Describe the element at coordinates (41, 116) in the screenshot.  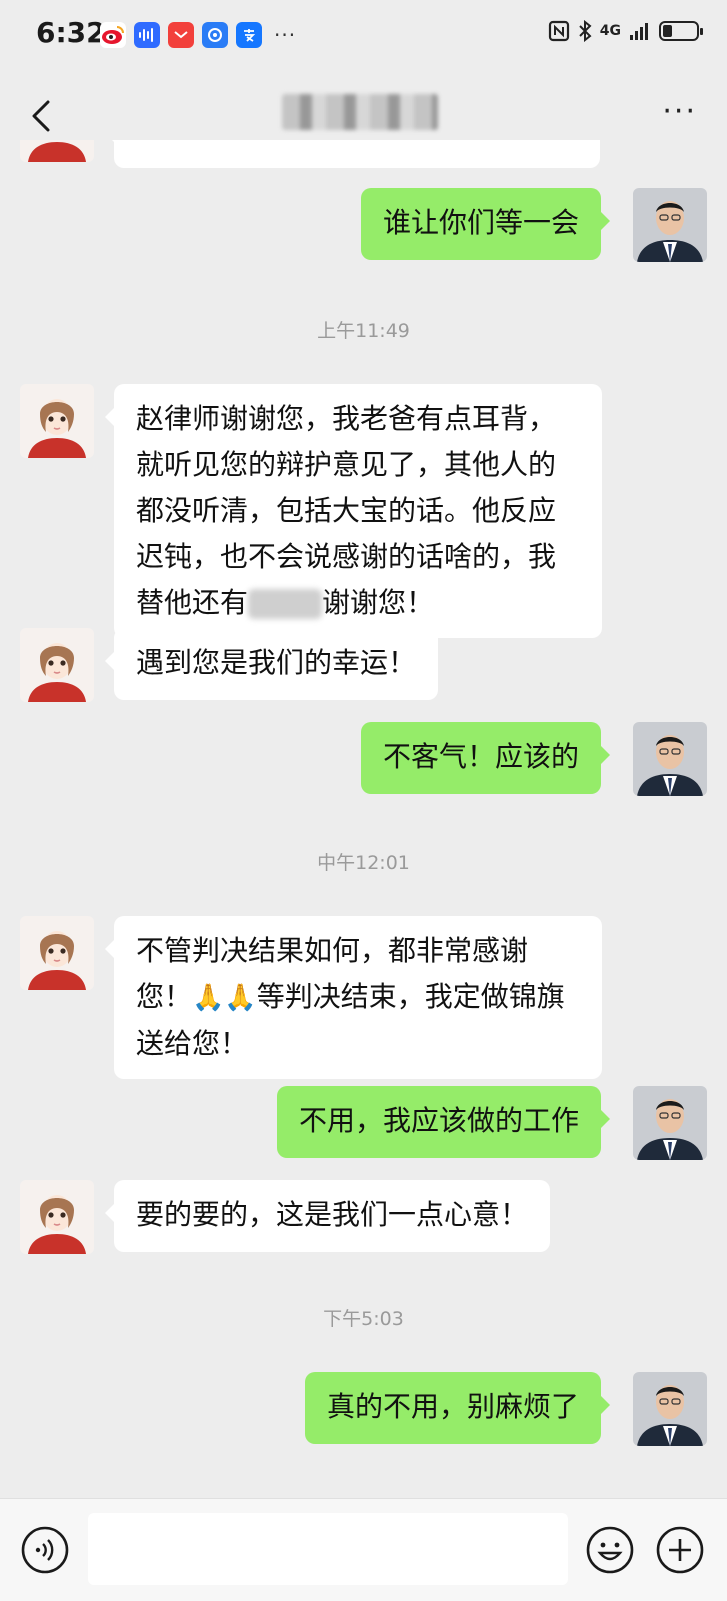
I see `chevron-left-icon` at that location.